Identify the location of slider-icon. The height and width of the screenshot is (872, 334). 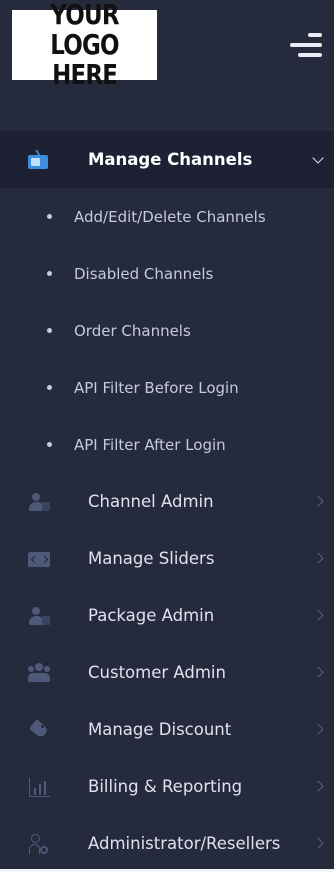
(39, 559).